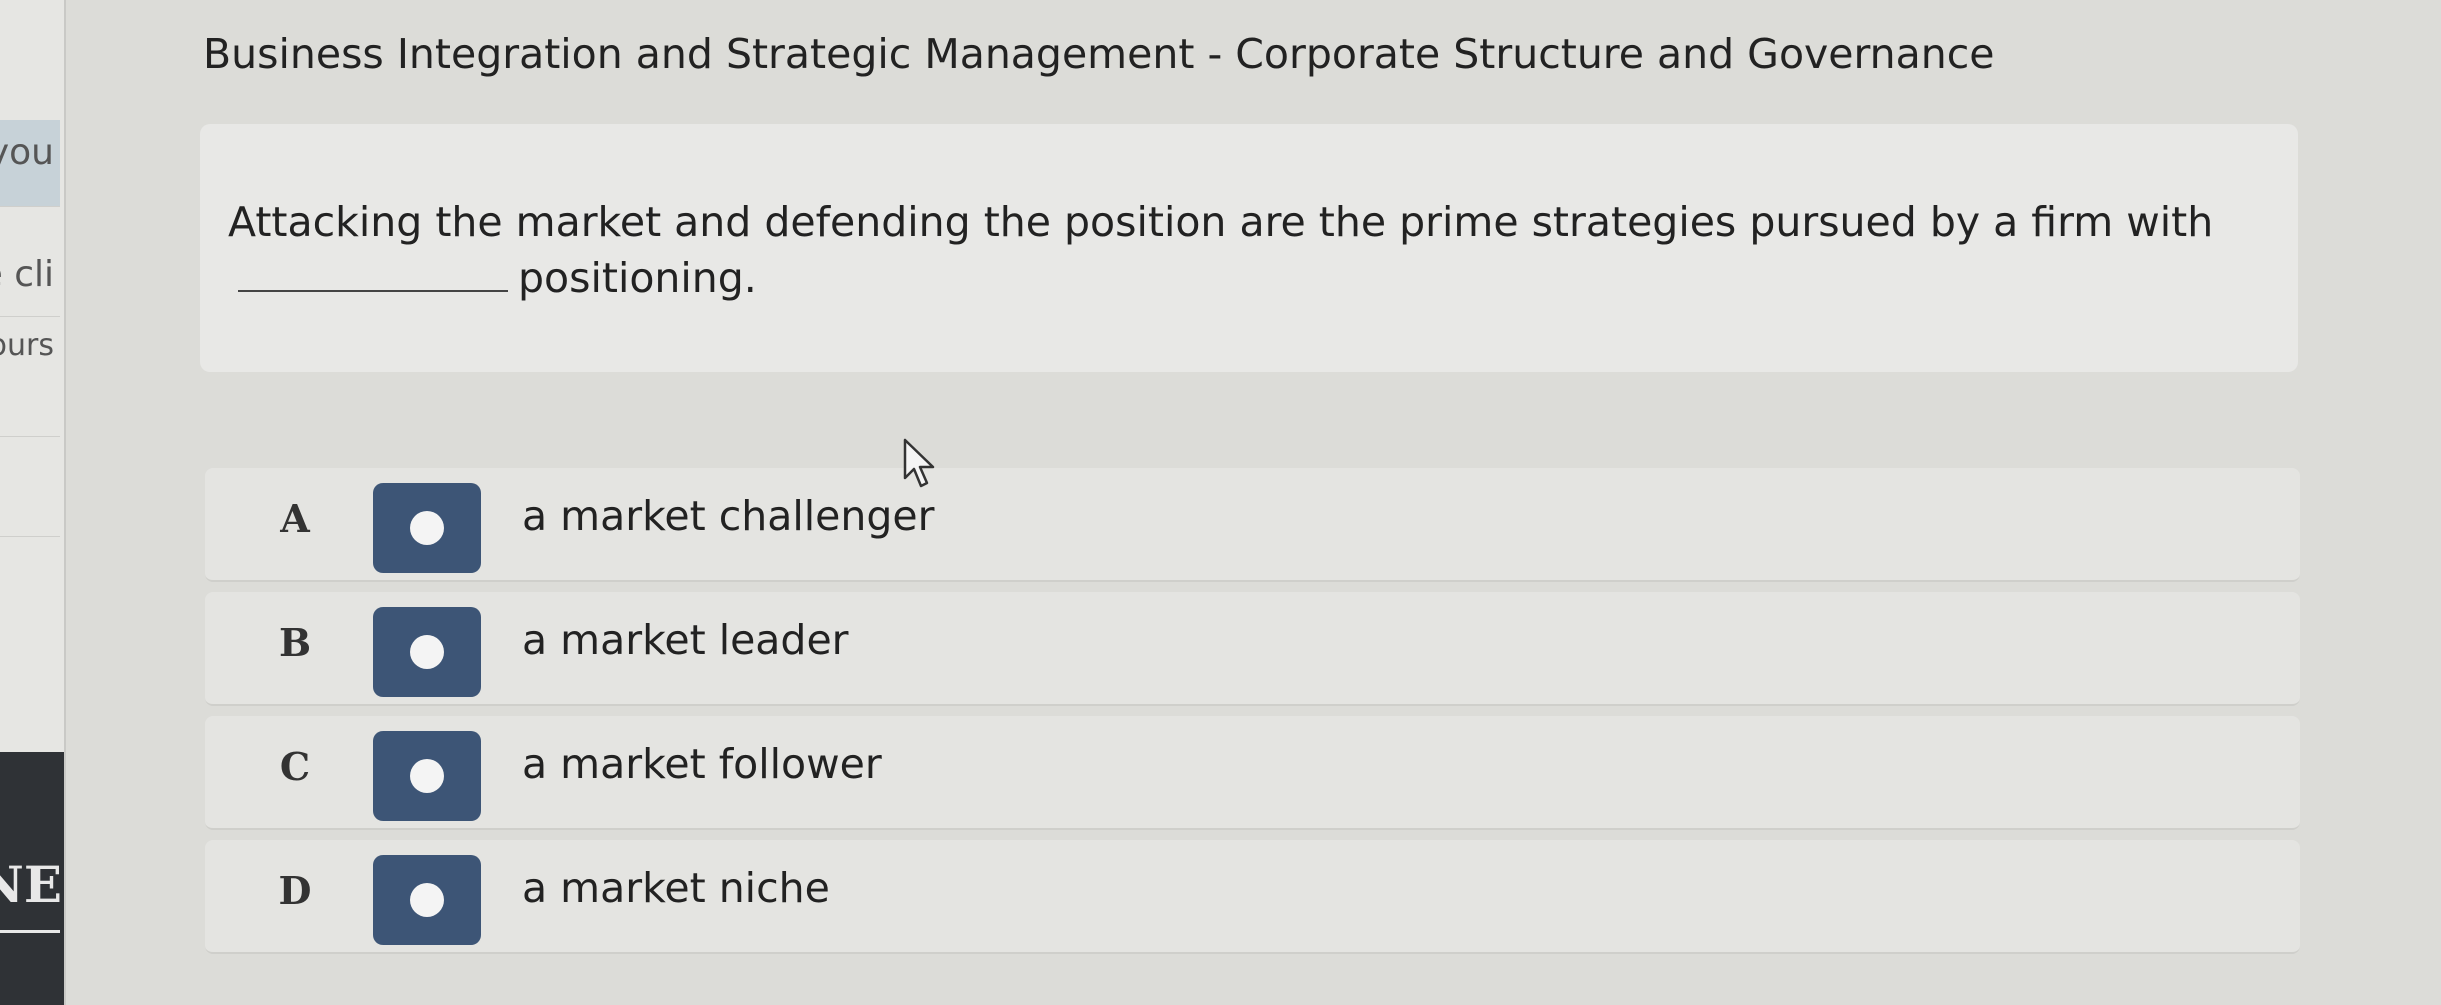 This screenshot has width=2441, height=1005. What do you see at coordinates (27, 345) in the screenshot?
I see `sidebar-fragment: ours` at bounding box center [27, 345].